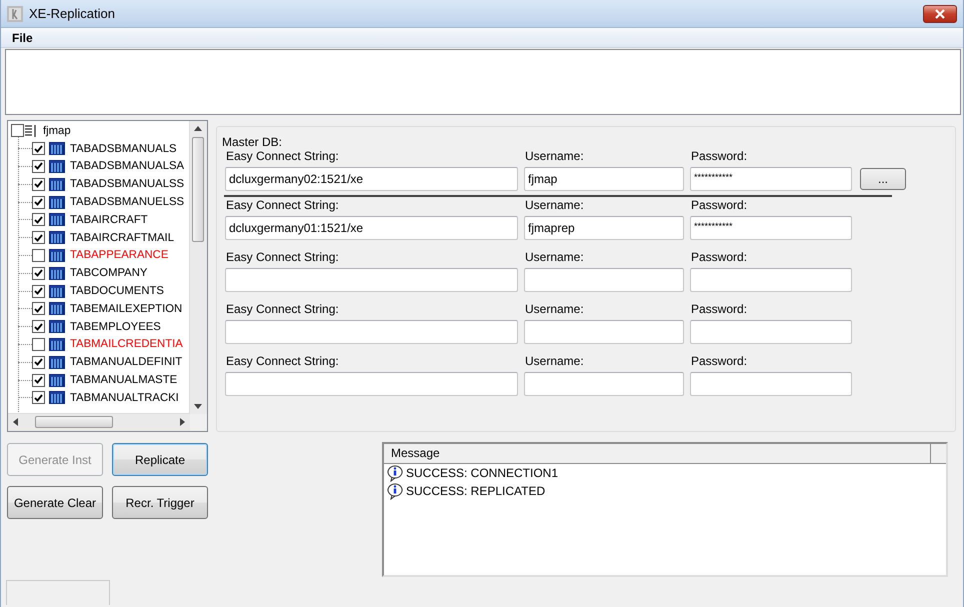 The width and height of the screenshot is (964, 607). Describe the element at coordinates (20, 37) in the screenshot. I see `menu-item: File` at that location.